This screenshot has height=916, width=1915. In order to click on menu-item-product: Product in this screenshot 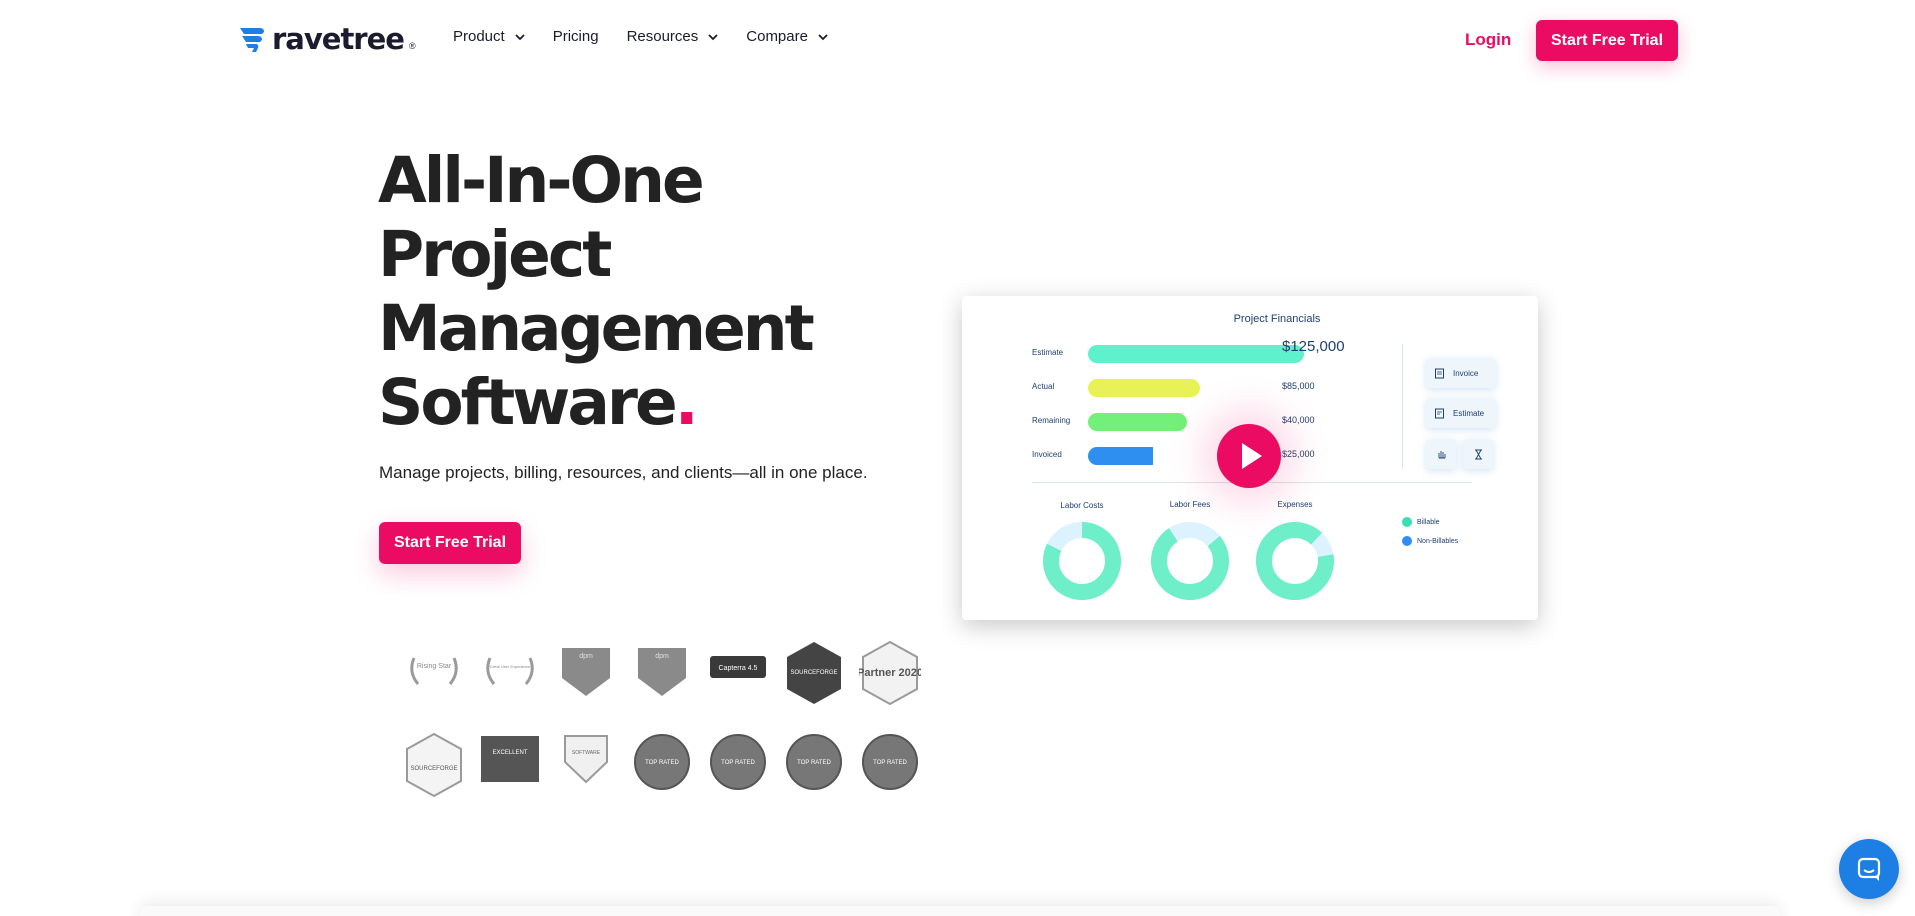, I will do `click(489, 36)`.